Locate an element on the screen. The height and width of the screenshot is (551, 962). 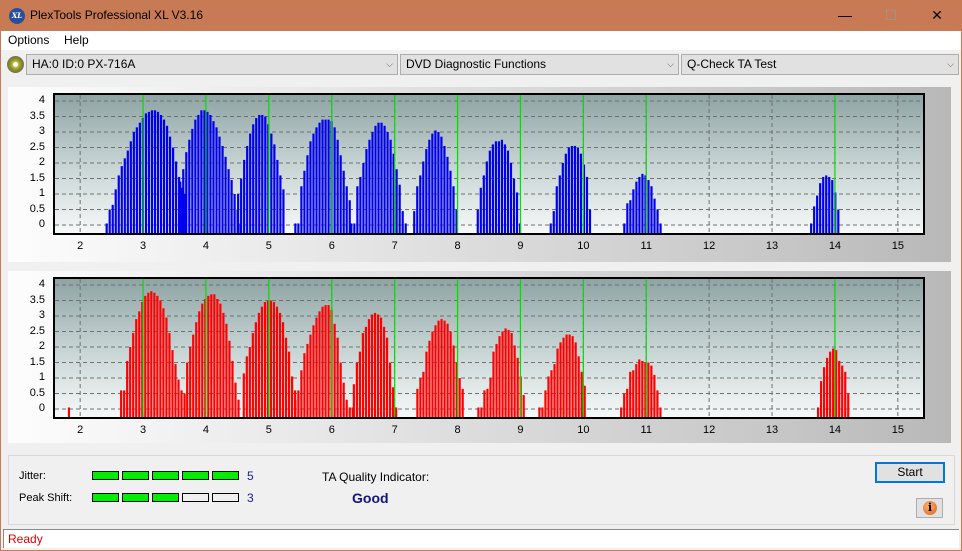
meter-segment is located at coordinates (225, 475).